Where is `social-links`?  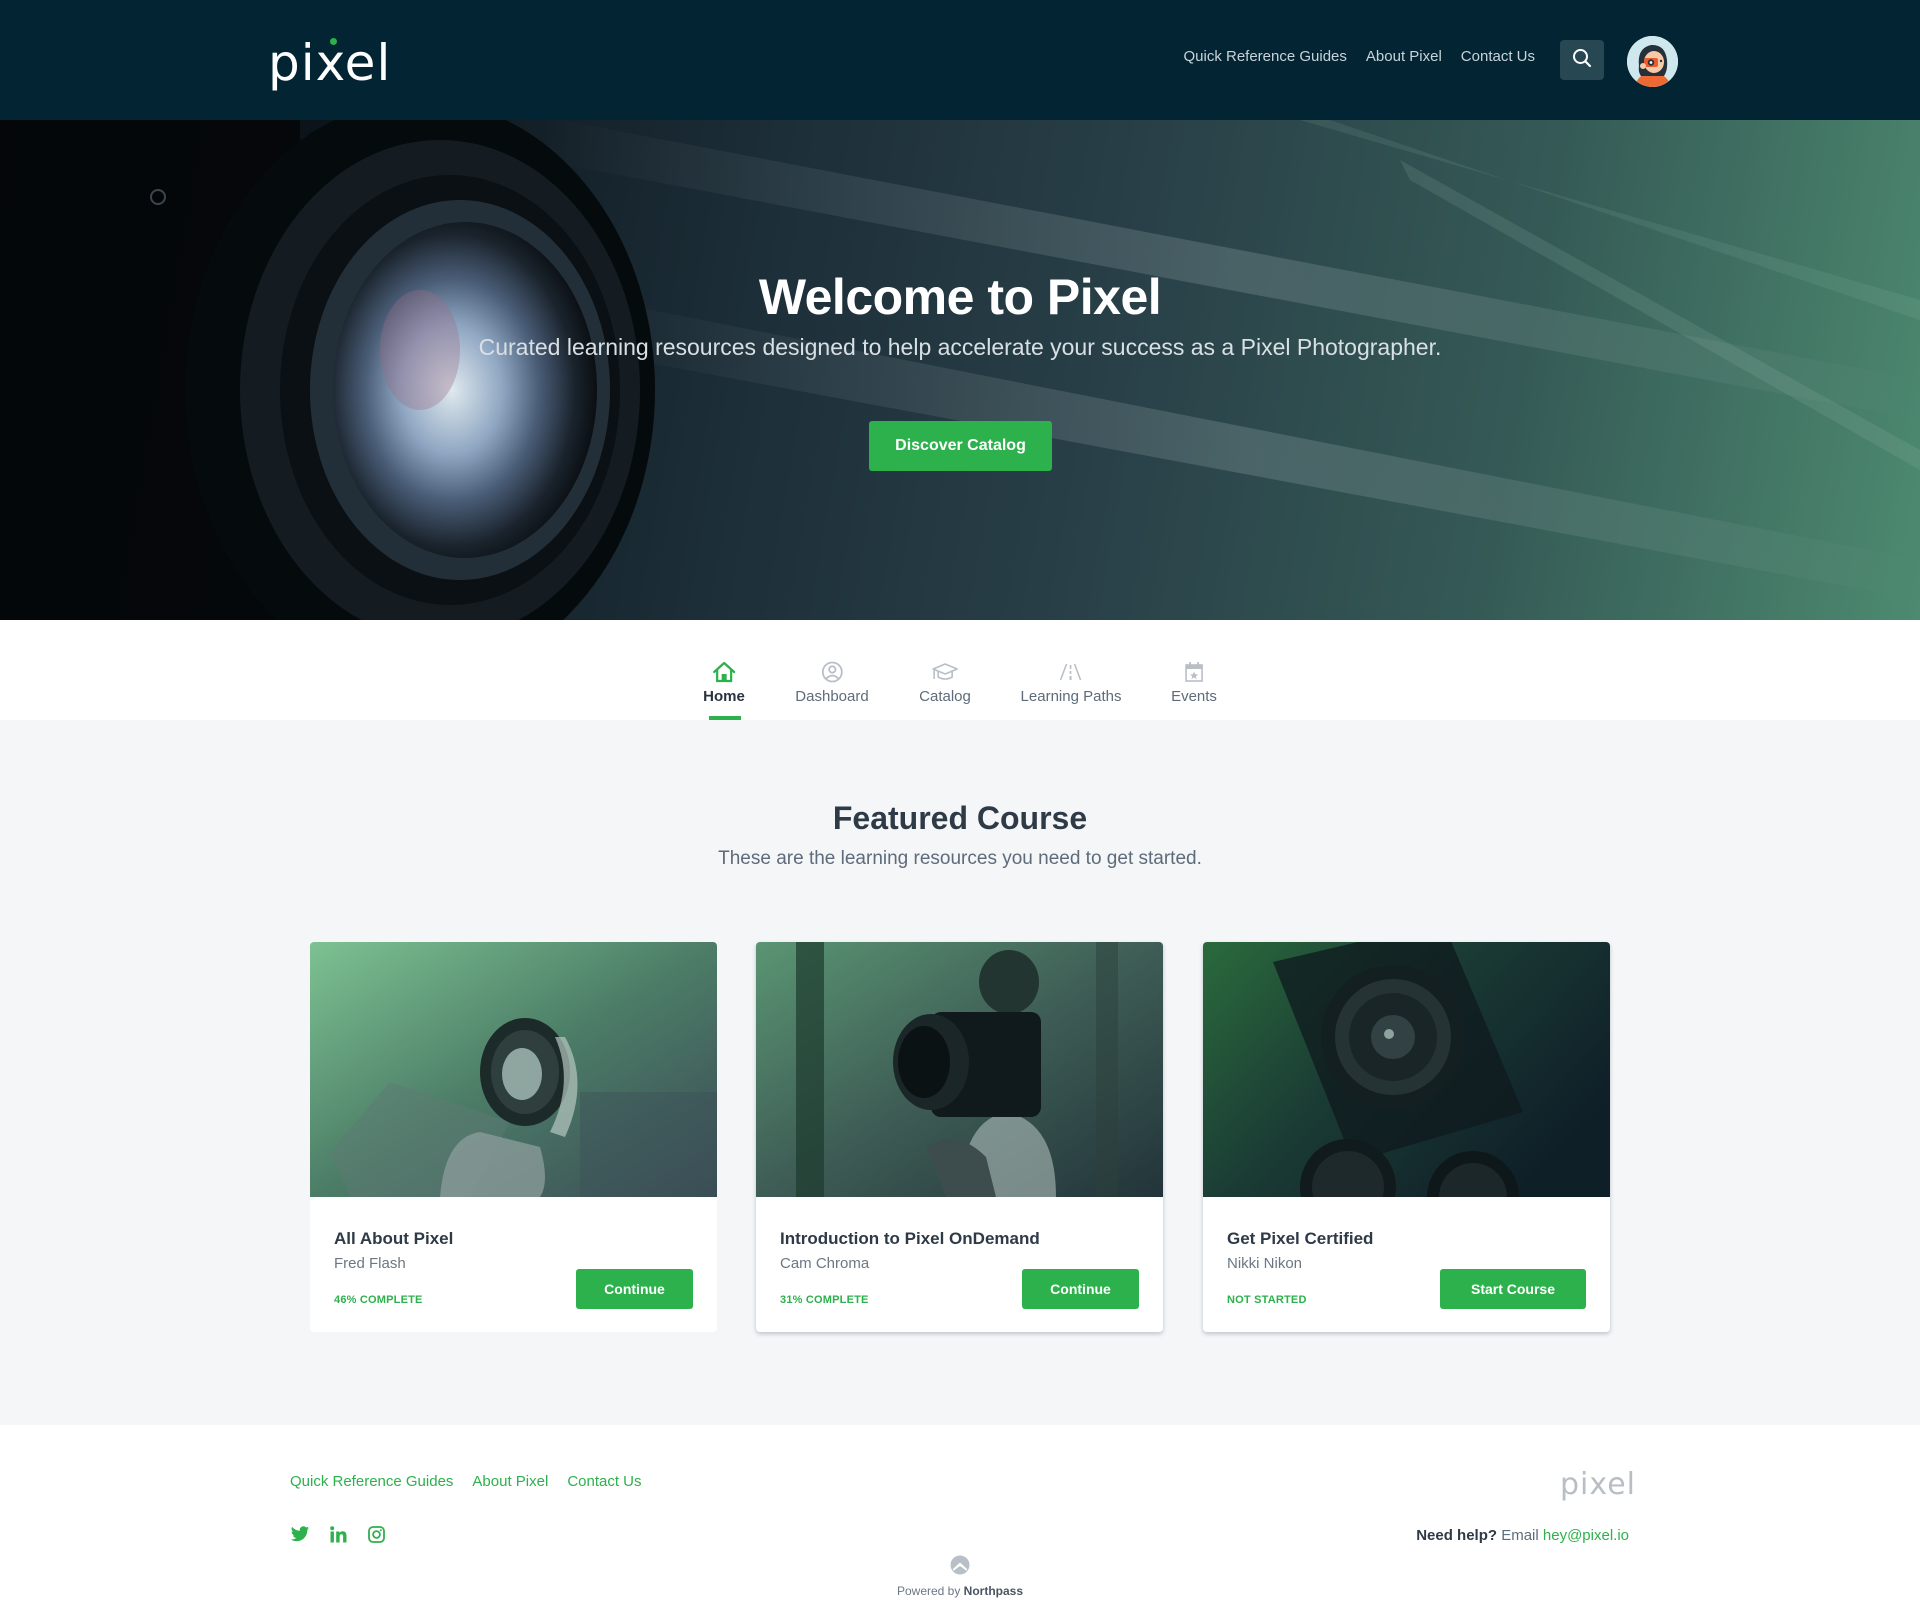
social-links is located at coordinates (338, 1534).